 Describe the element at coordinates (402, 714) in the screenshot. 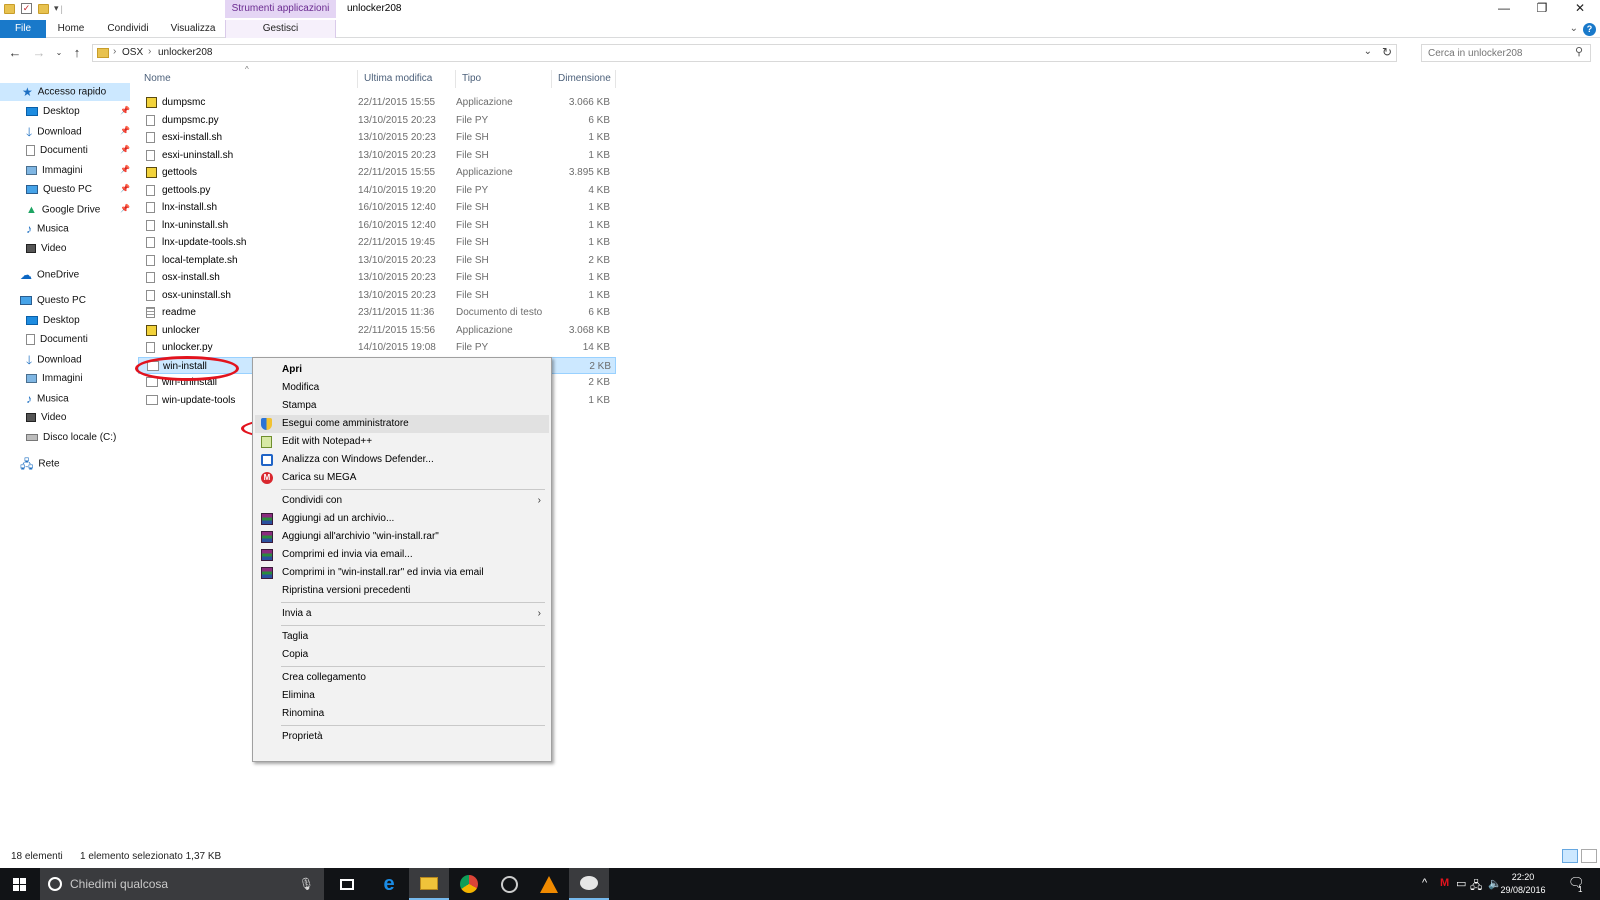

I see `menu-item-rinomina: Rinomina` at that location.